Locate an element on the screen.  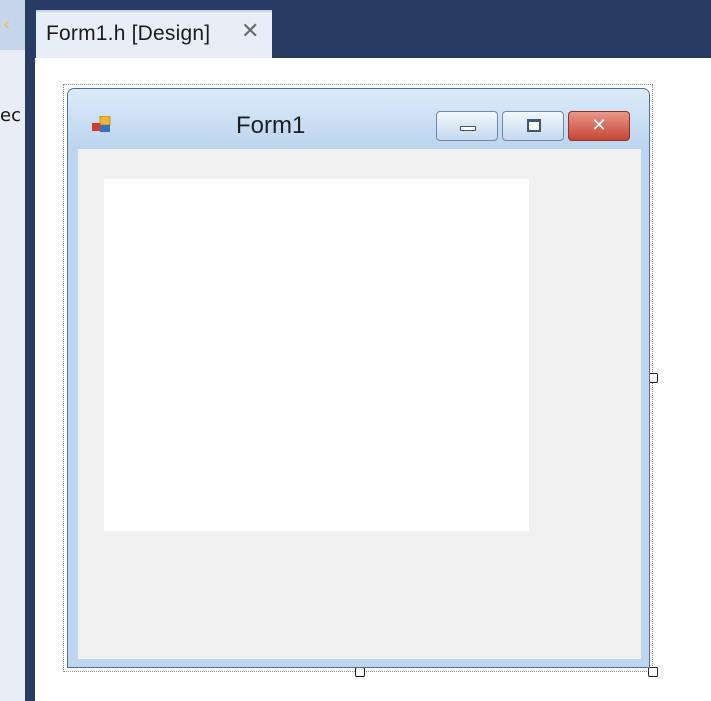
ide-sidebar is located at coordinates (30, 350).